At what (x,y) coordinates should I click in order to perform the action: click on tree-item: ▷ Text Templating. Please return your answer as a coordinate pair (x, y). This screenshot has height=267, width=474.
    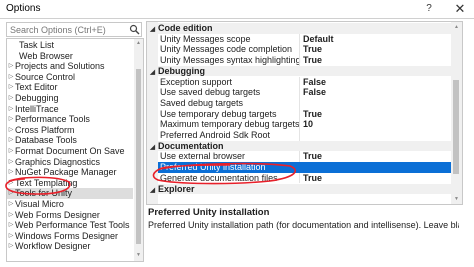
    Looking at the image, I should click on (70, 183).